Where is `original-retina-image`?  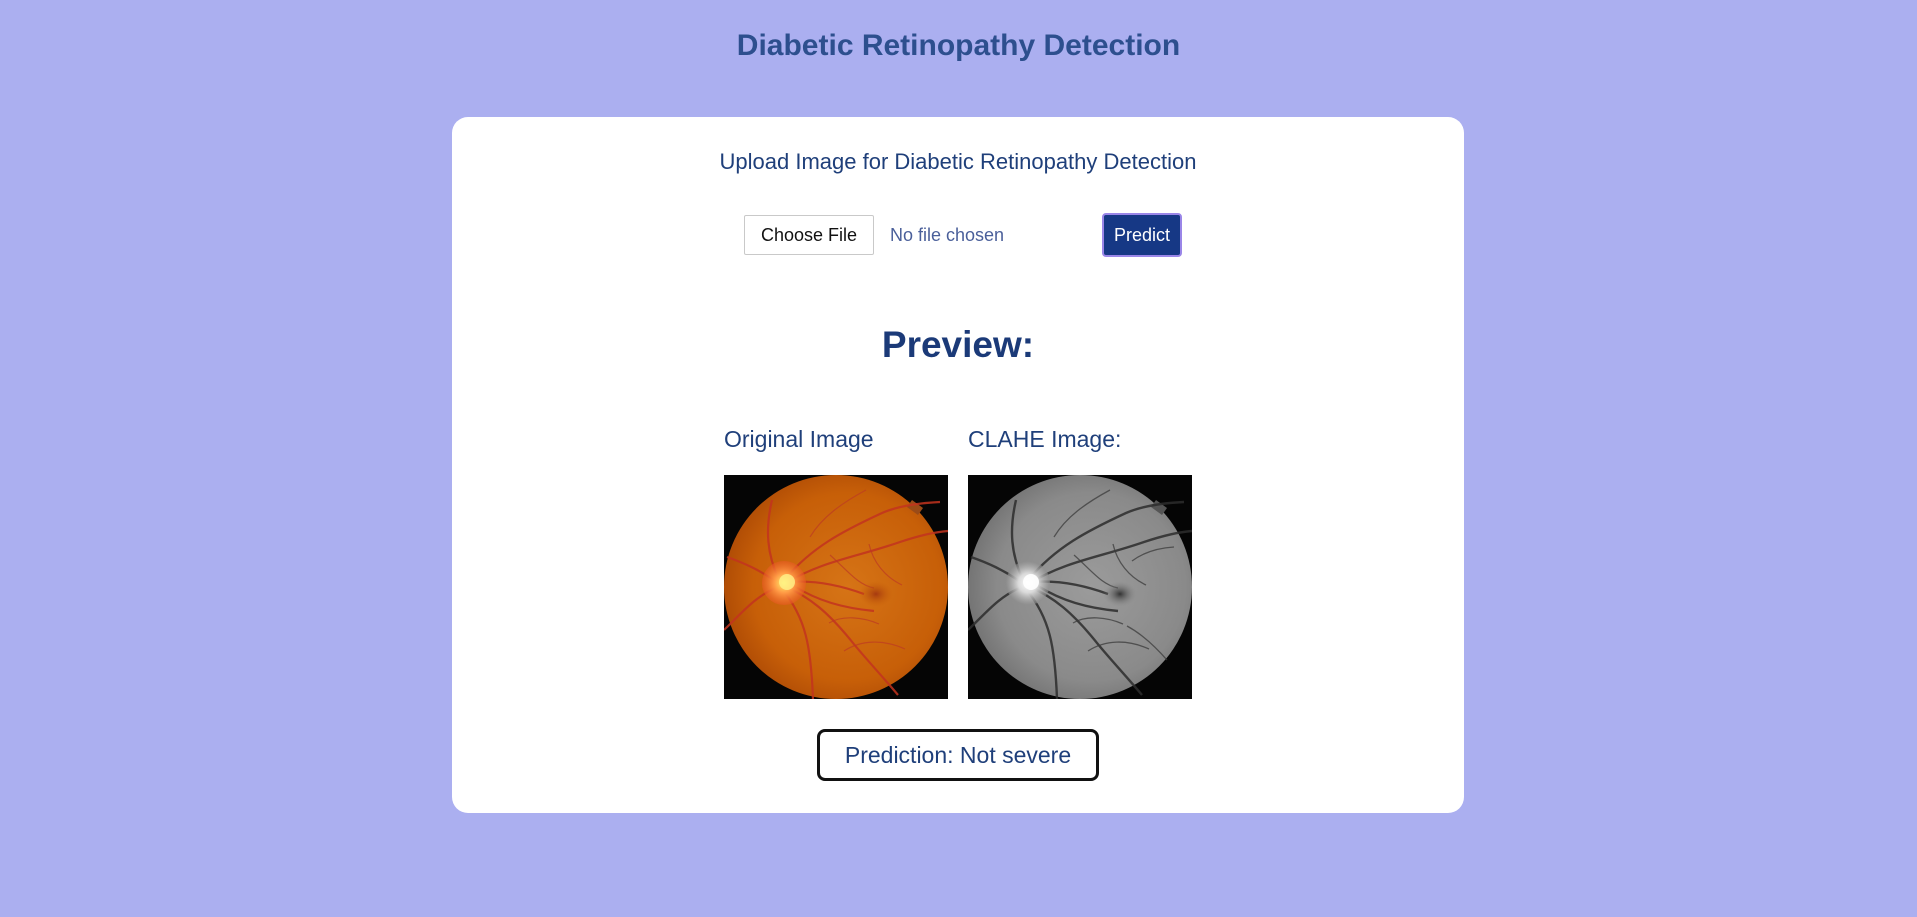
original-retina-image is located at coordinates (836, 587).